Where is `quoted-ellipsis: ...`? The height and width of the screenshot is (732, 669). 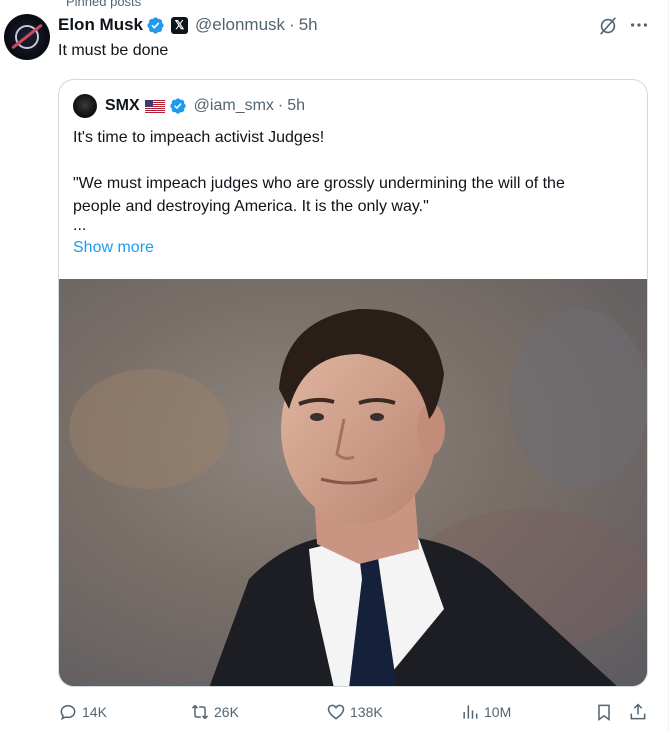 quoted-ellipsis: ... is located at coordinates (80, 225).